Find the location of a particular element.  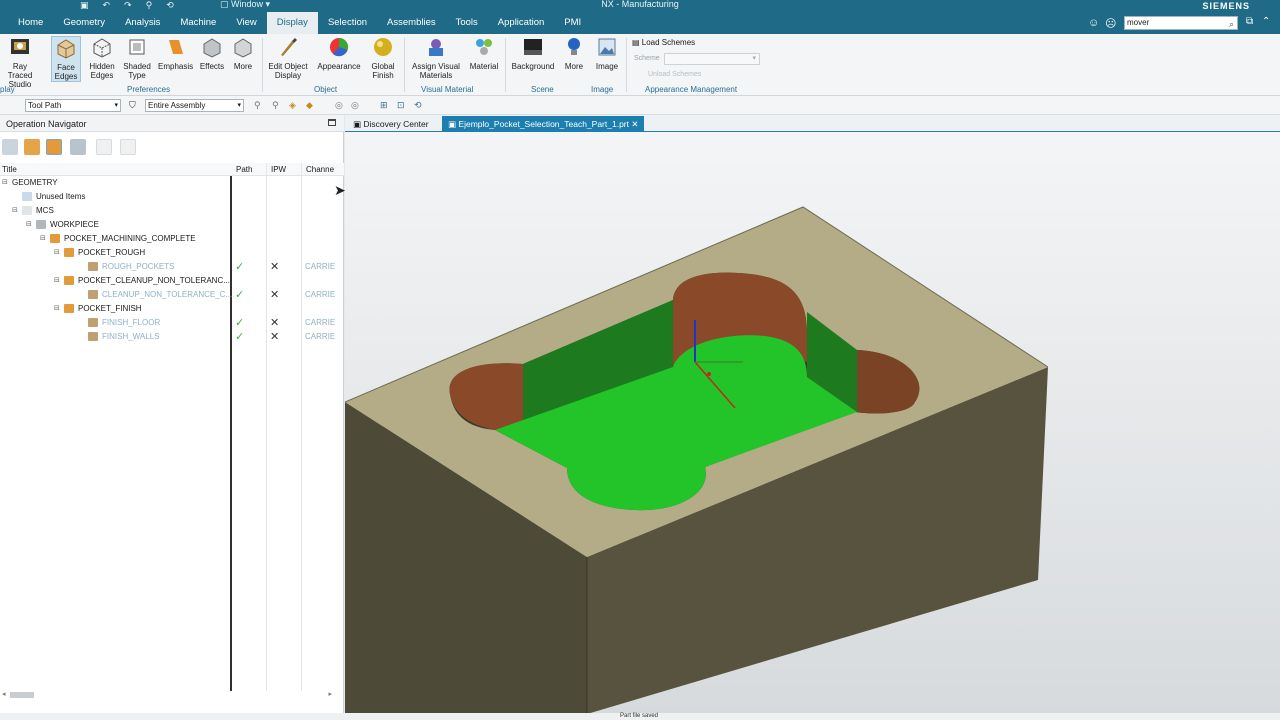

navigator-row: Unused Items is located at coordinates (168, 197).